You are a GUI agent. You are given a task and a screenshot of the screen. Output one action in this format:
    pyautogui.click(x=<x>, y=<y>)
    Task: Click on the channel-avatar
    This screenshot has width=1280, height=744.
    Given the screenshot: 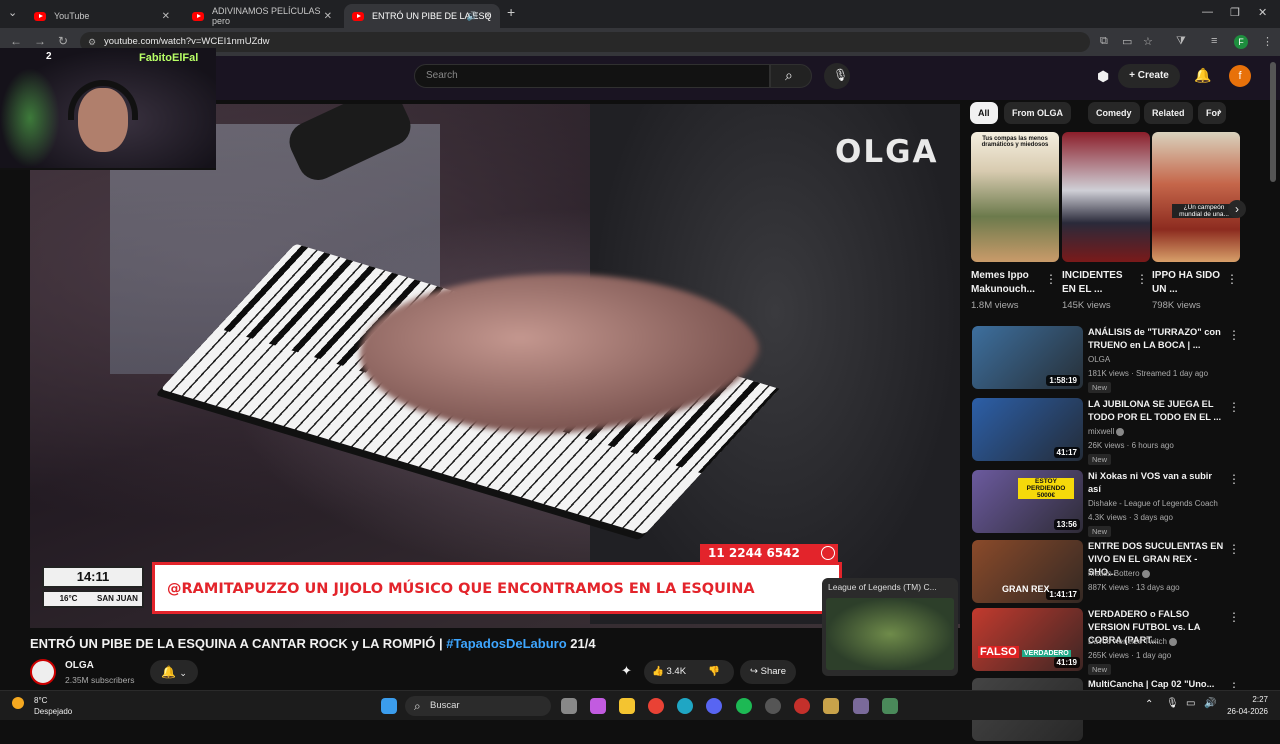 What is the action you would take?
    pyautogui.click(x=43, y=672)
    